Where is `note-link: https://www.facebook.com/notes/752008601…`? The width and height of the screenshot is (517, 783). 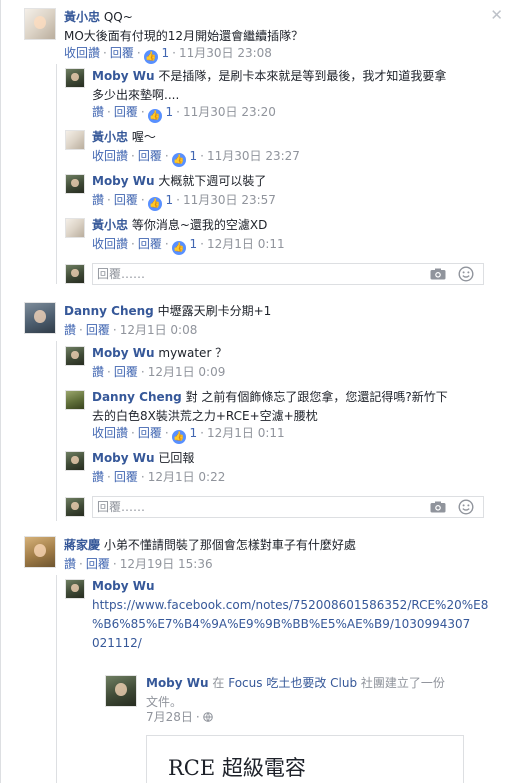 note-link: https://www.facebook.com/notes/752008601… is located at coordinates (290, 605).